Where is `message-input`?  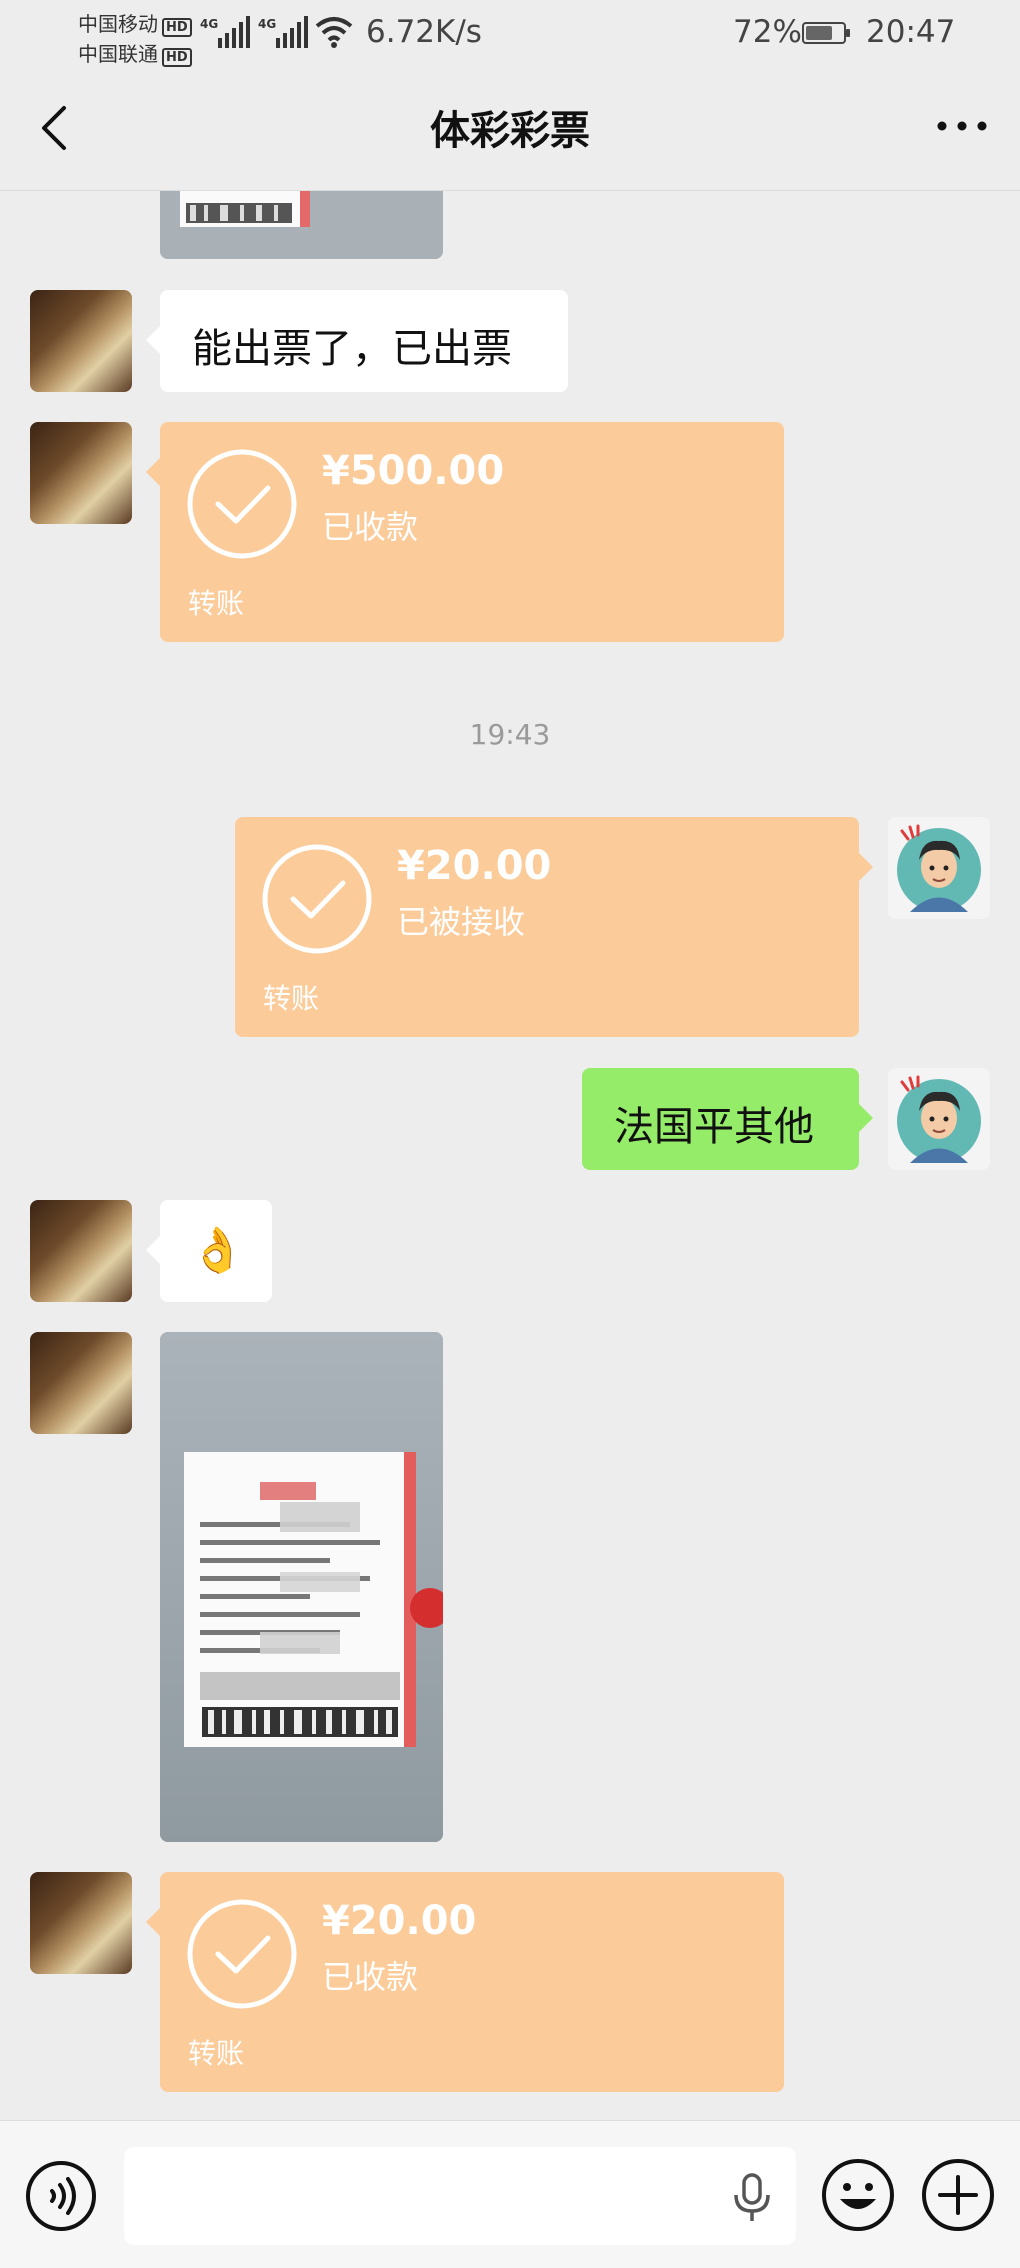 message-input is located at coordinates (460, 2196).